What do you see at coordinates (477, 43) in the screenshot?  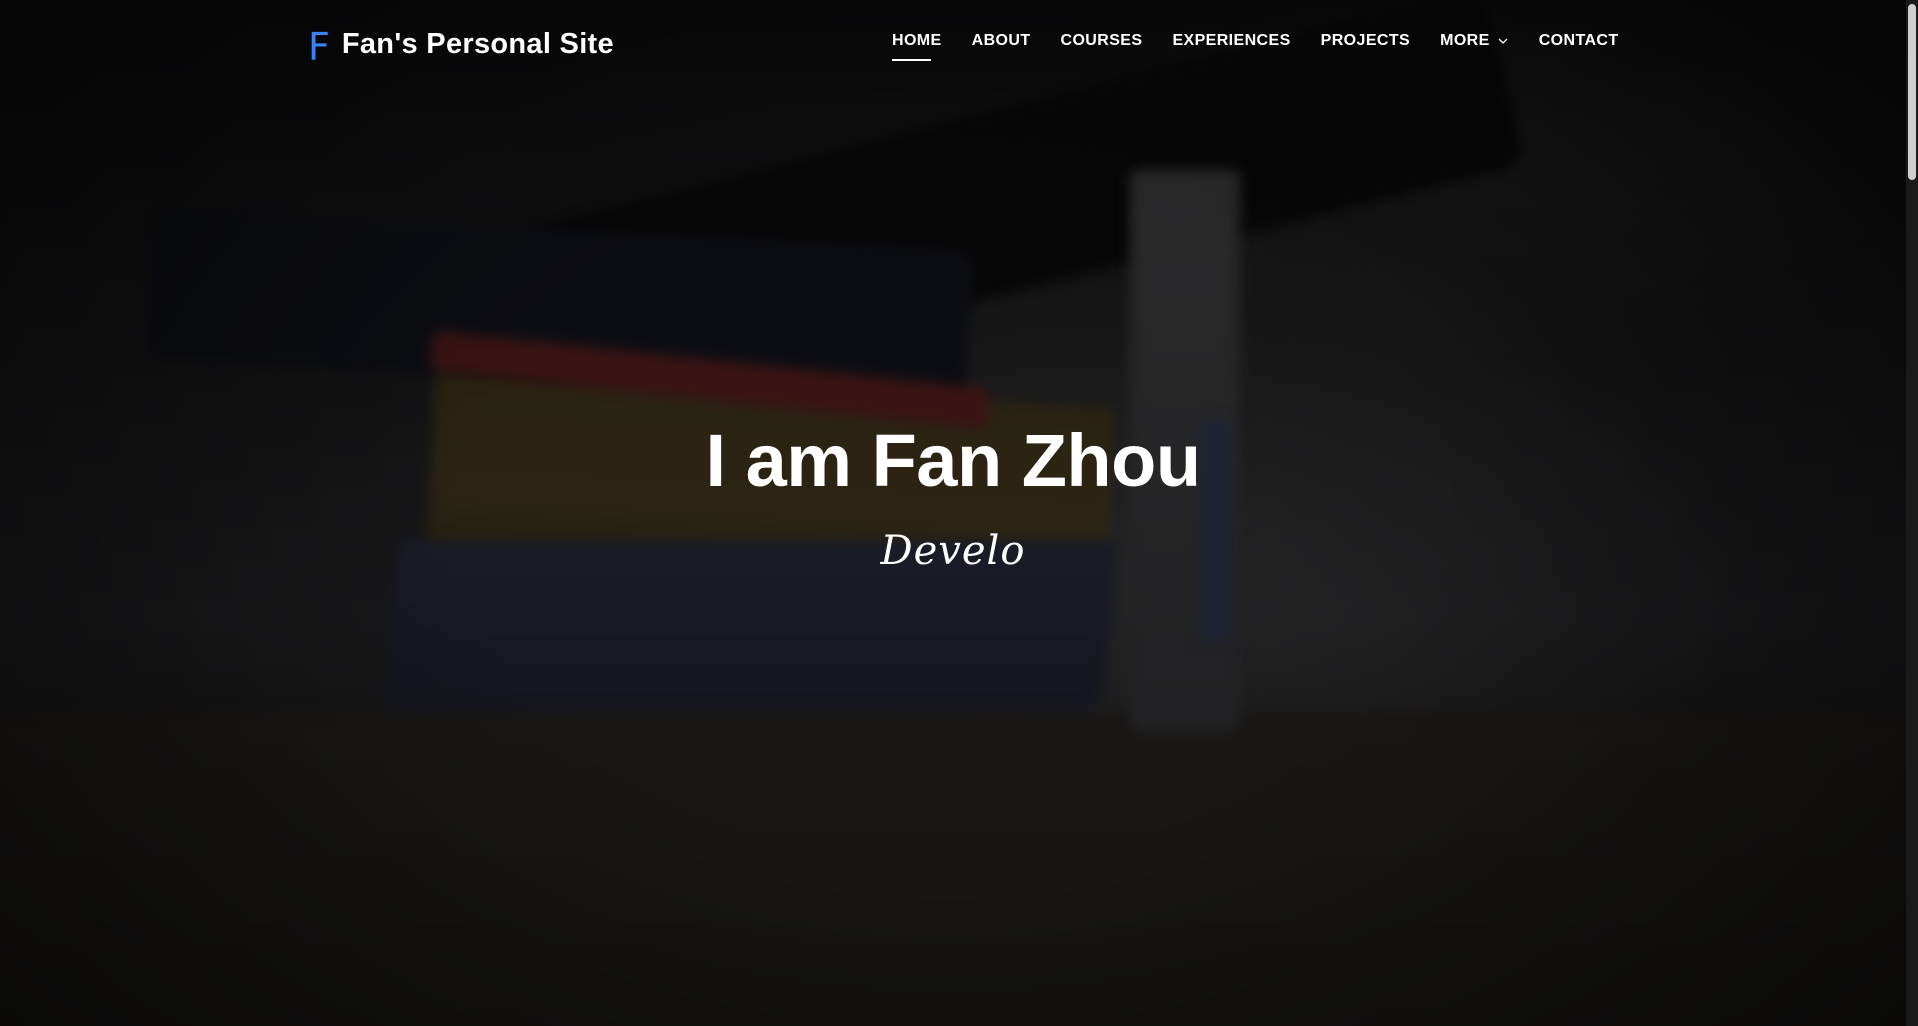 I see `site-title: Fan's Personal Site` at bounding box center [477, 43].